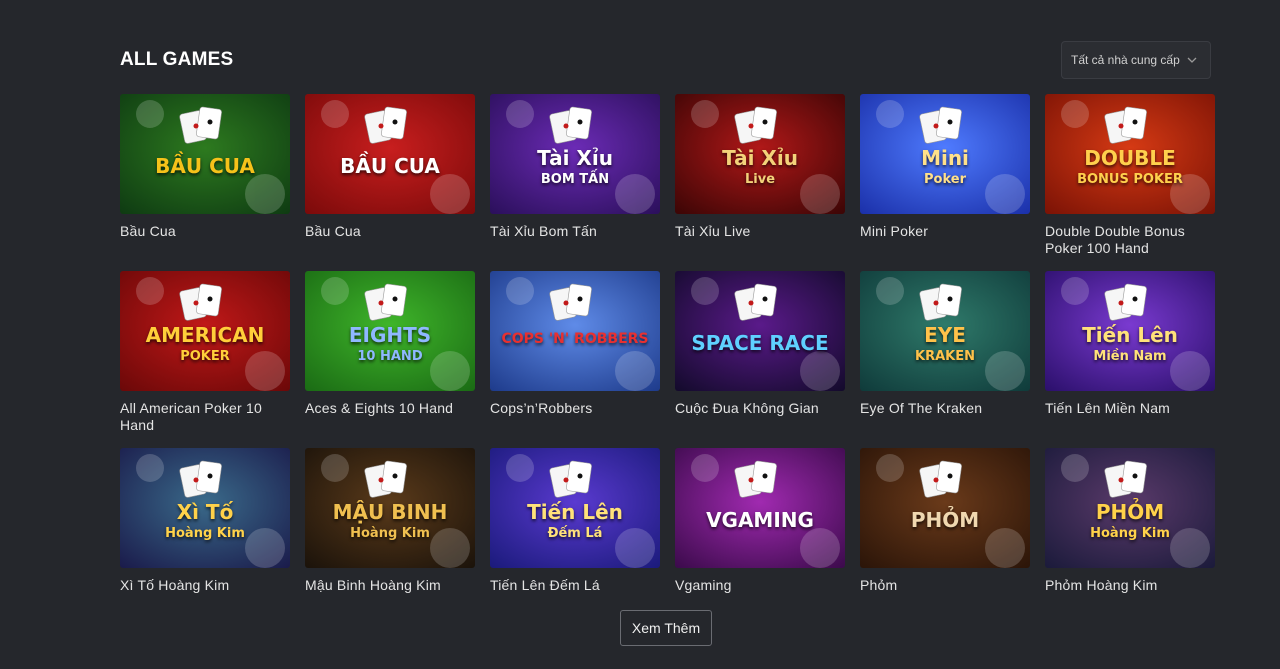 This screenshot has width=1280, height=669. I want to click on game-thumbnail: SPACE RACE, so click(760, 331).